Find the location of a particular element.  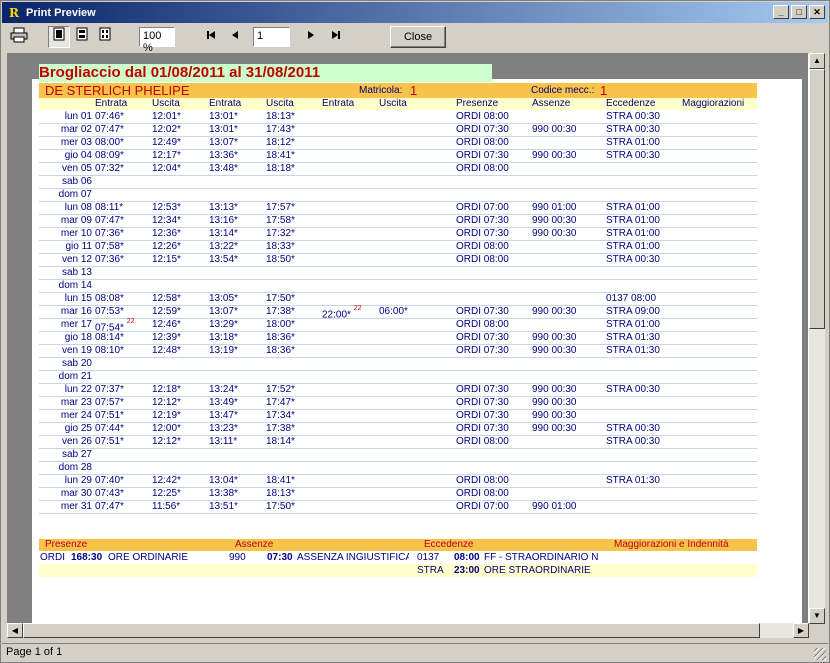

cell-entrata-2: 13:16* is located at coordinates (223, 221).